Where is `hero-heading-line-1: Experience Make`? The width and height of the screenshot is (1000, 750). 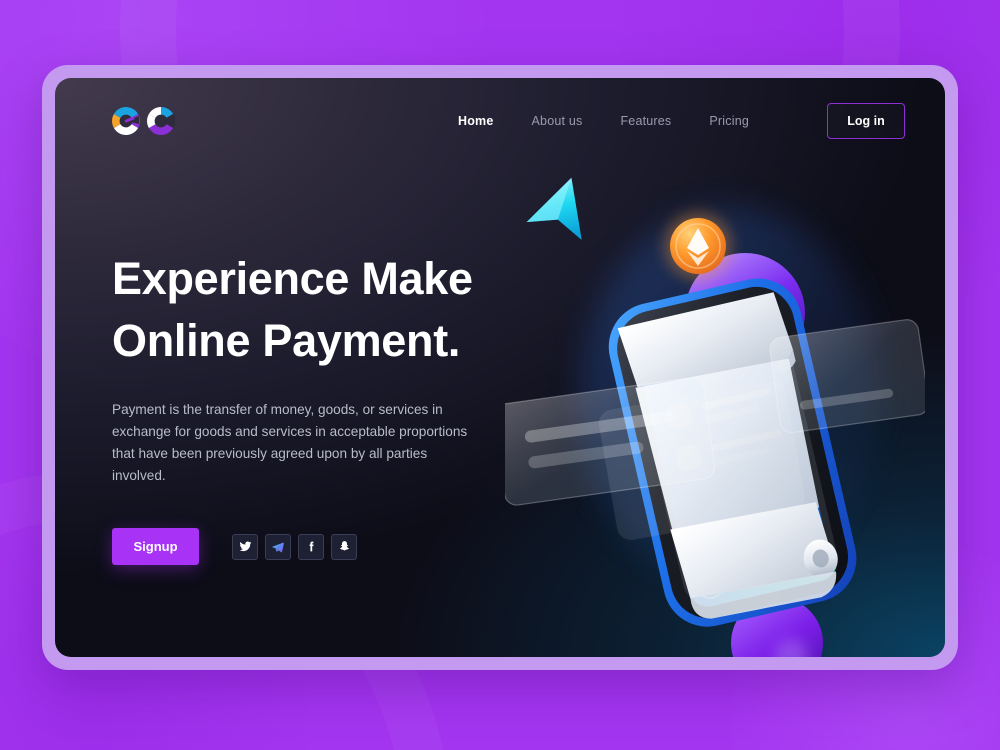
hero-heading-line-1: Experience Make is located at coordinates (292, 278).